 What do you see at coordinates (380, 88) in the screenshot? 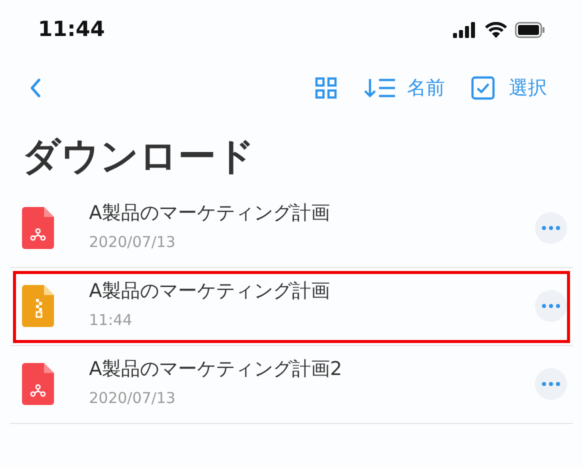
I see `sort-icon` at bounding box center [380, 88].